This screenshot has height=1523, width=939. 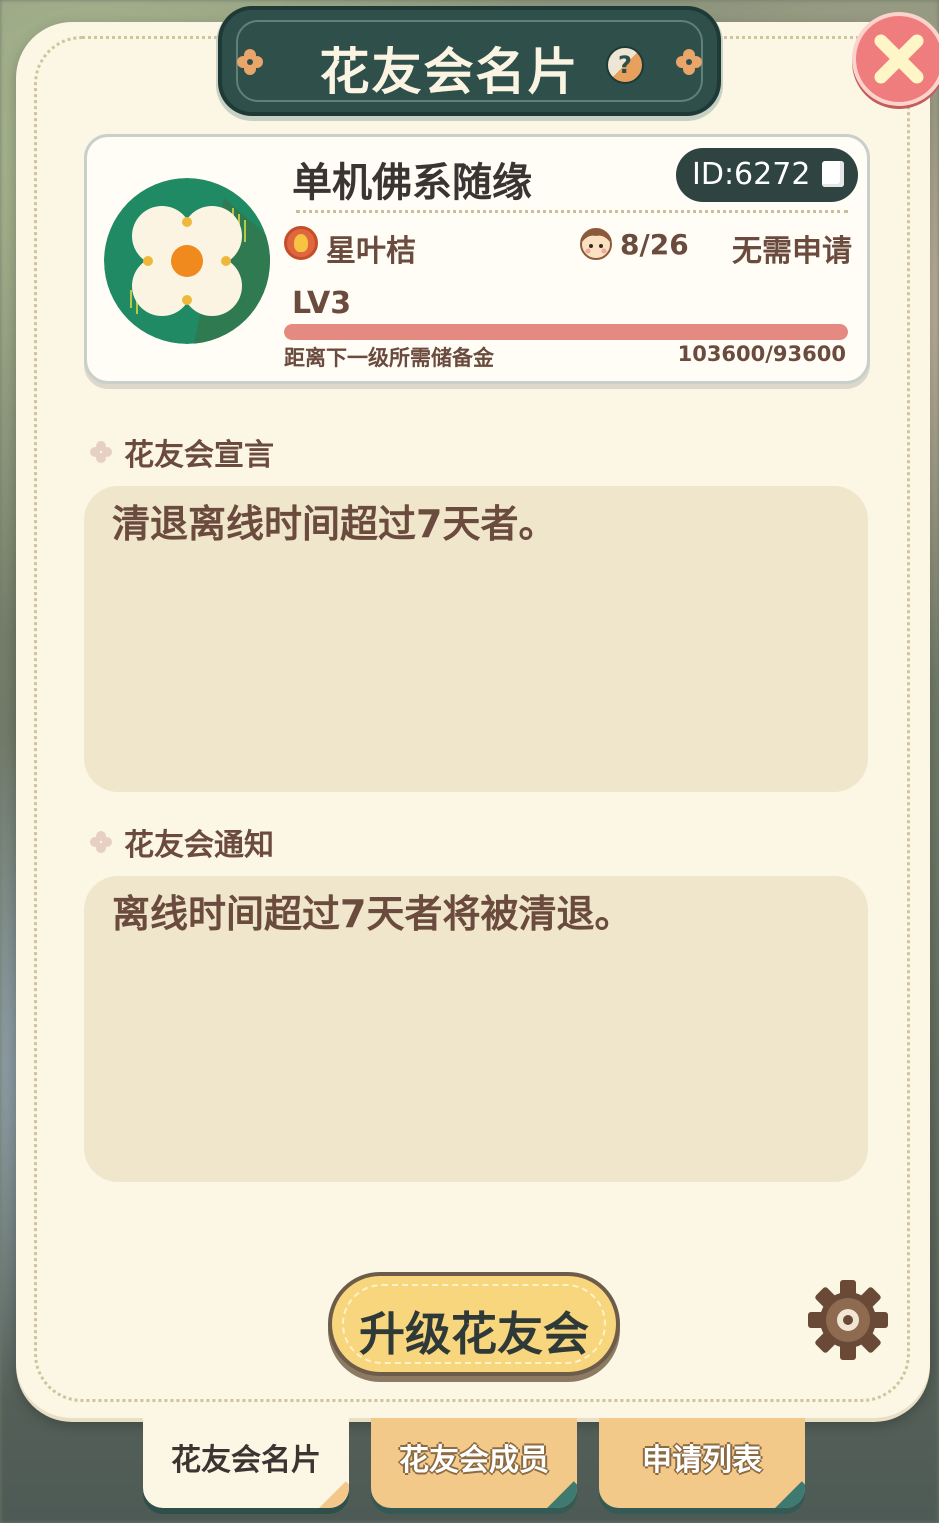 I want to click on tab-label: 花友会成员, so click(x=474, y=1460).